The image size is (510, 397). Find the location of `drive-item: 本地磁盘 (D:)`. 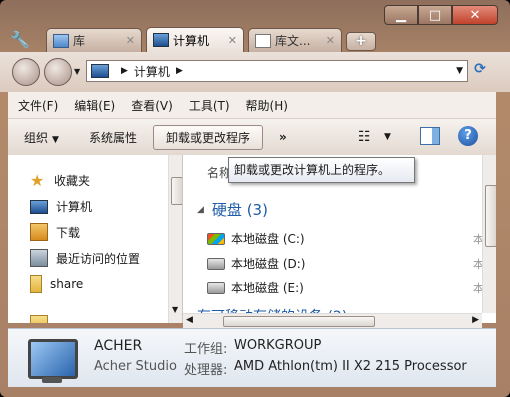

drive-item: 本地磁盘 (D:) is located at coordinates (256, 263).